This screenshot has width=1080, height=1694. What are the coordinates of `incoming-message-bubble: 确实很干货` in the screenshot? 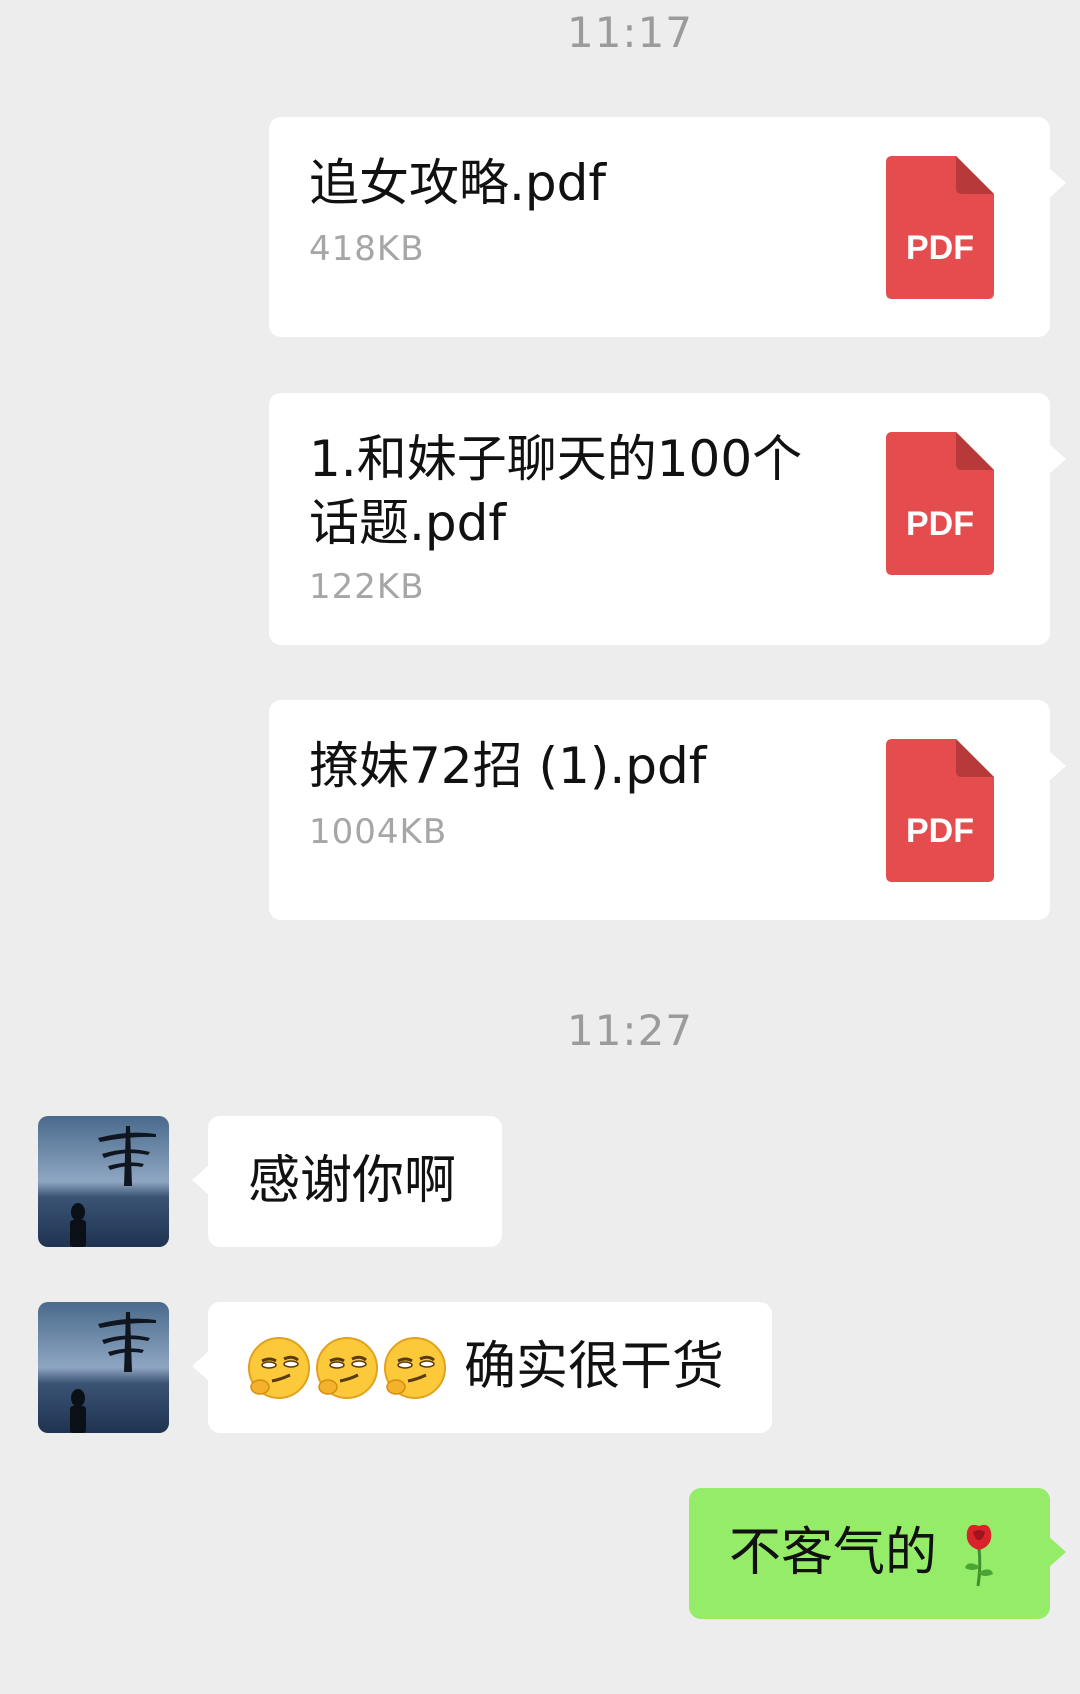 It's located at (482, 1367).